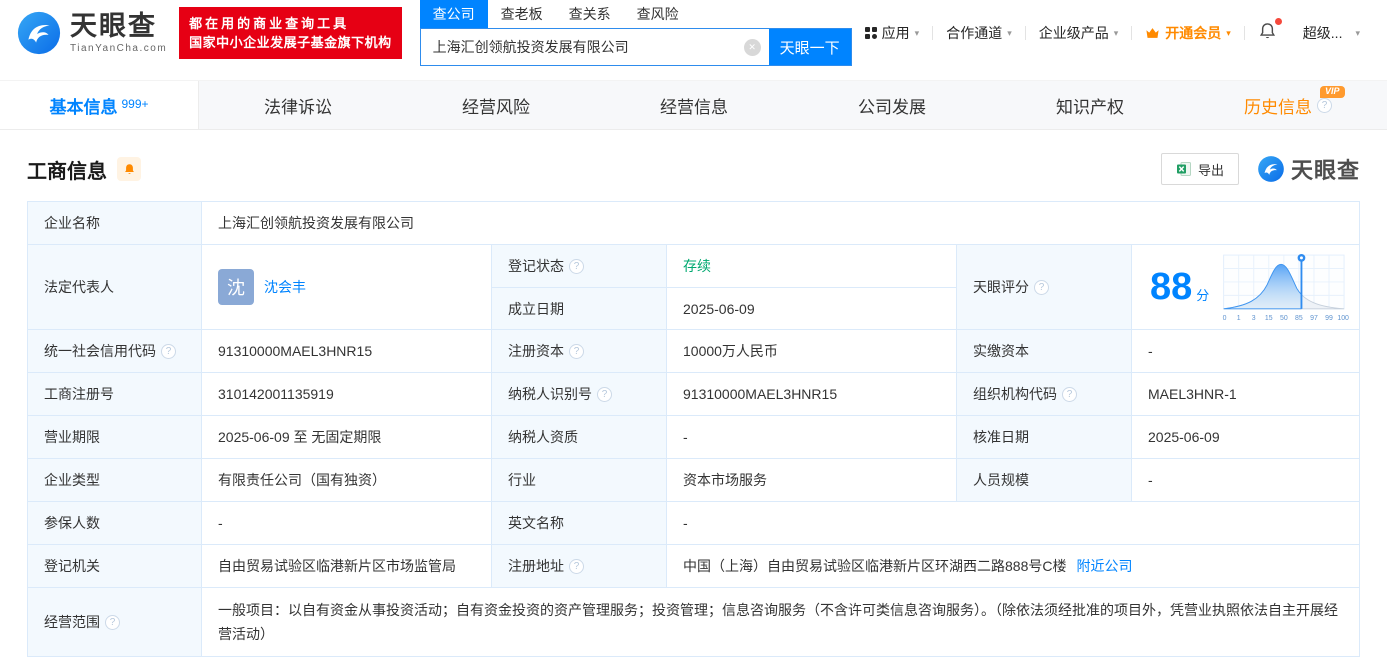 The image size is (1387, 667). I want to click on business-scope-label-cell: 经营范围 ?, so click(114, 622).